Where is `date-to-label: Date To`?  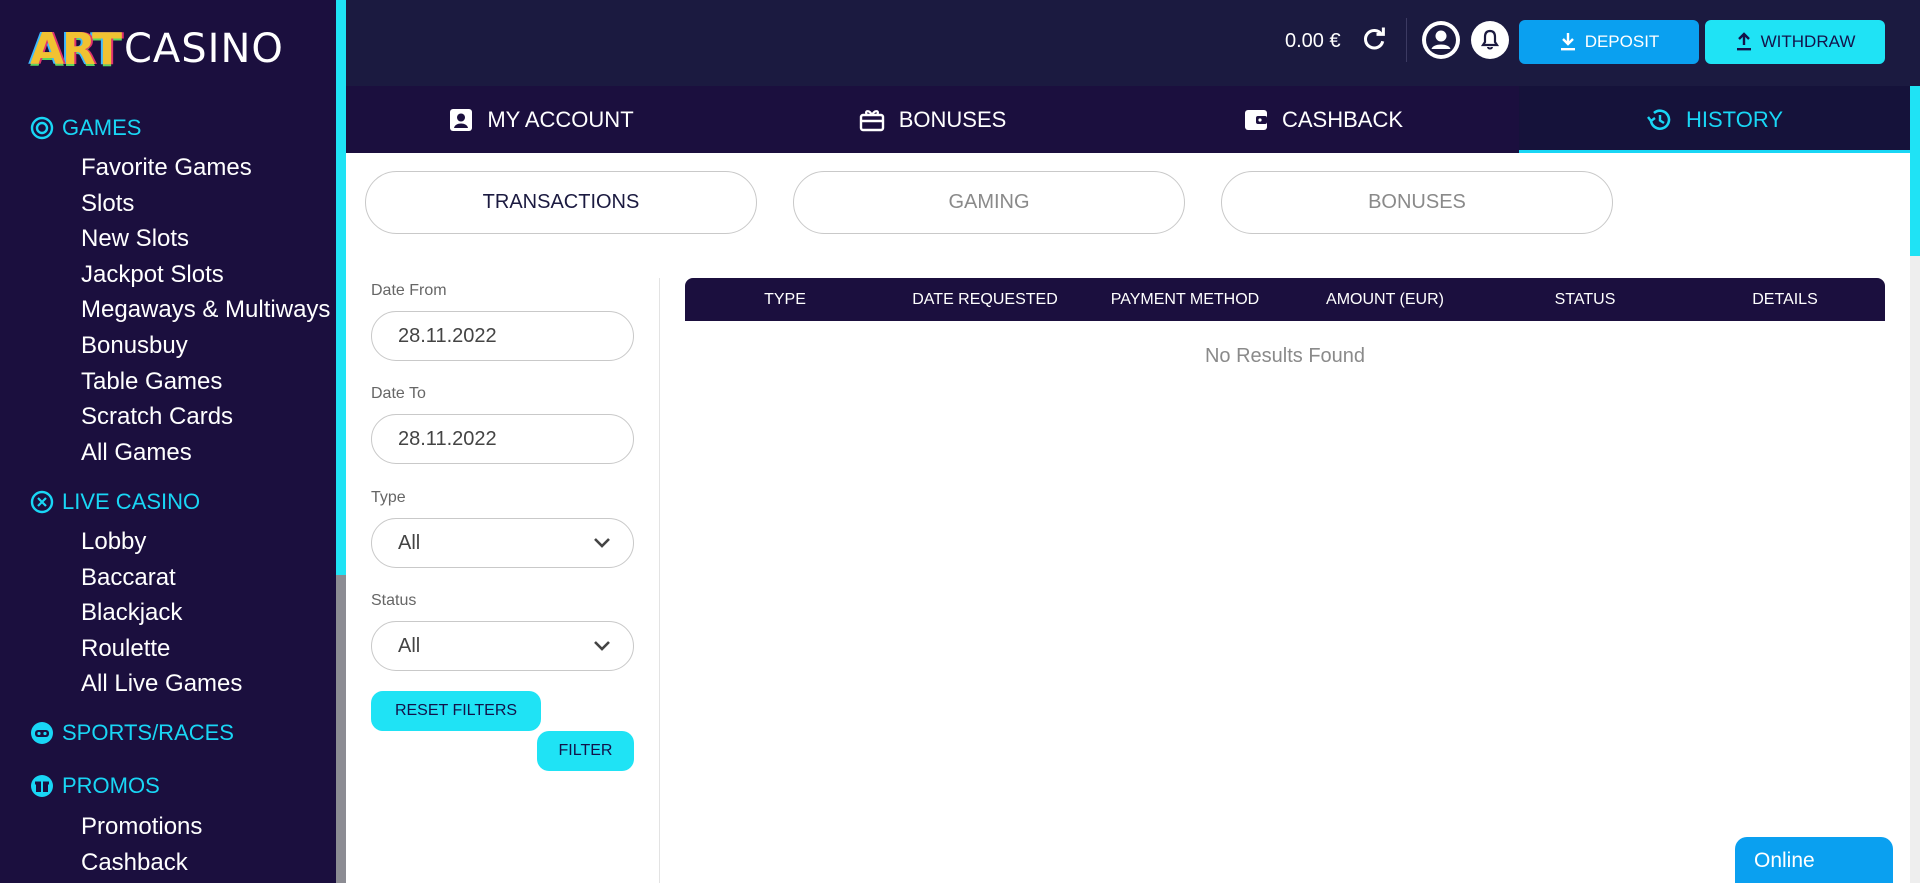 date-to-label: Date To is located at coordinates (398, 393).